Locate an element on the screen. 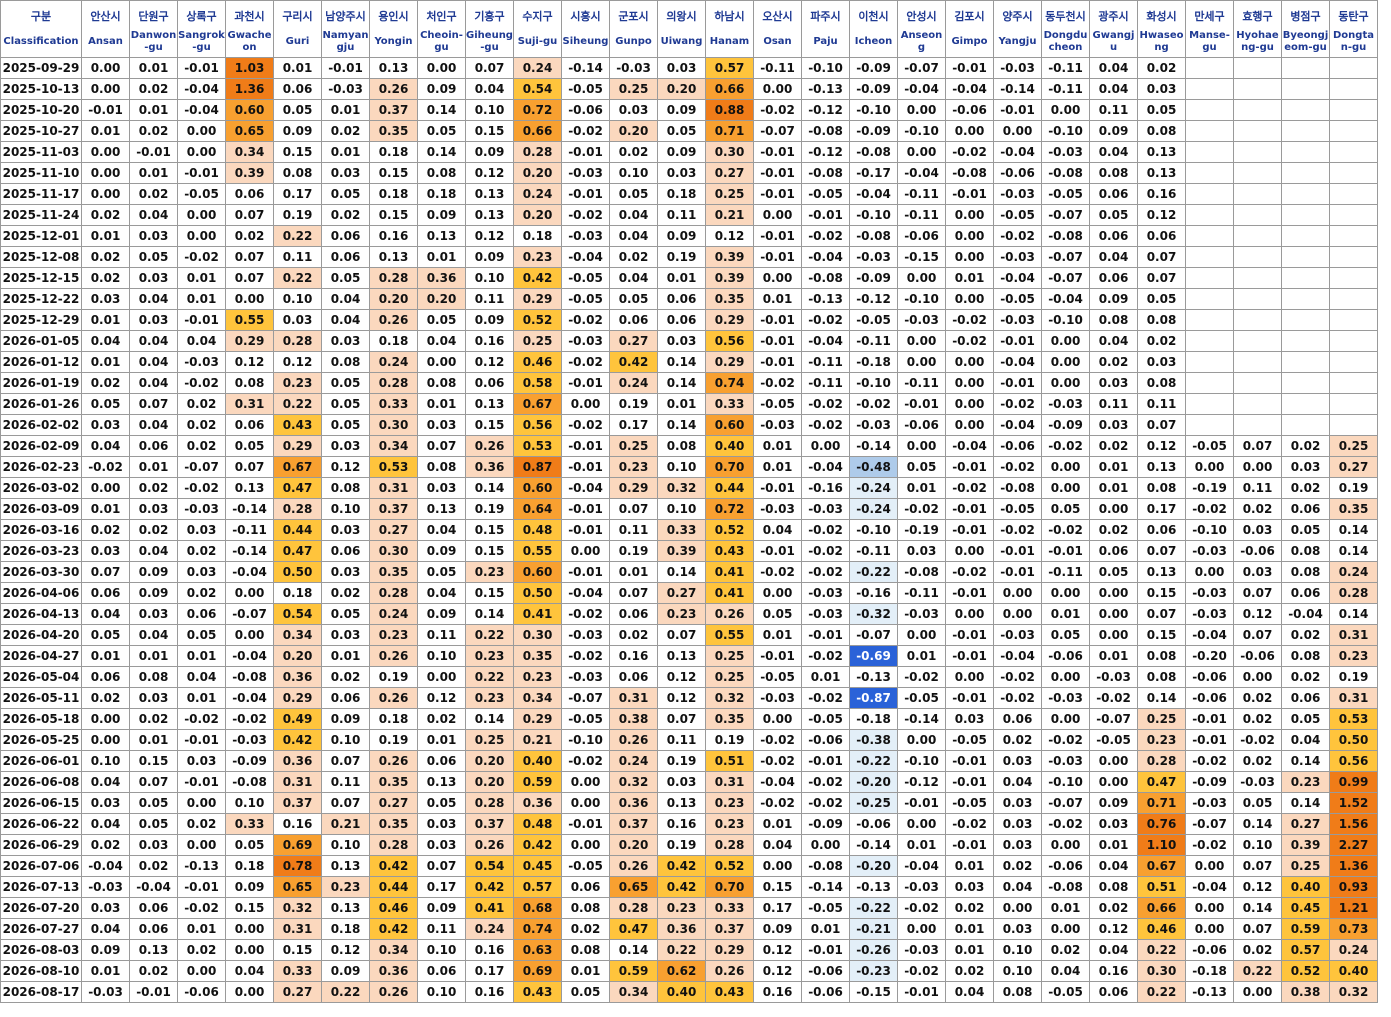 This screenshot has width=1391, height=1017. value-cell: 0.36 is located at coordinates (297, 677).